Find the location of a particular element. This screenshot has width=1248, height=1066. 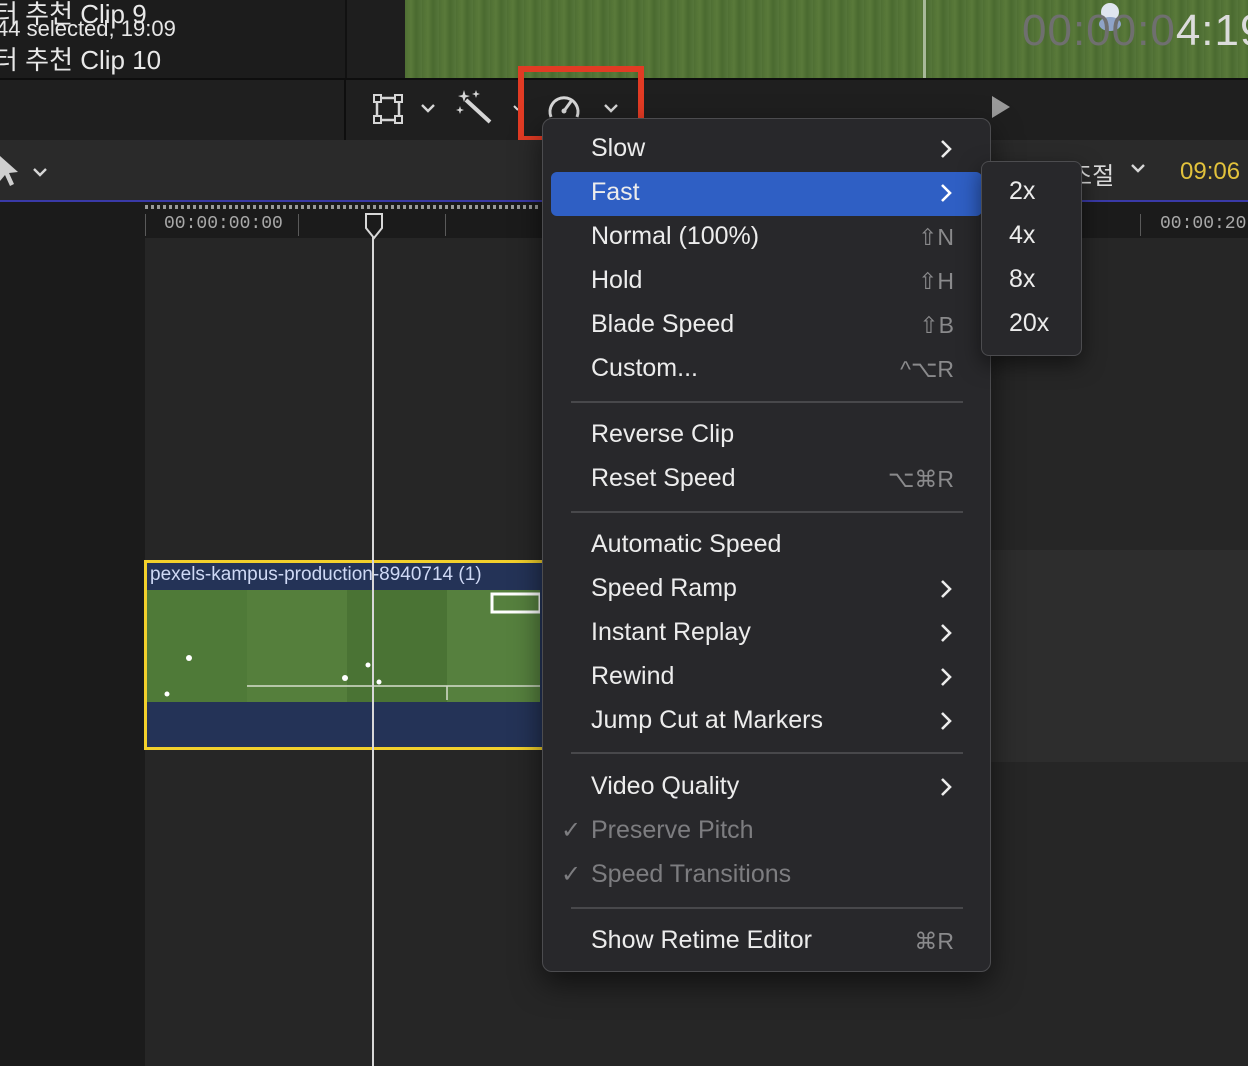

playhead is located at coordinates (373, 640).